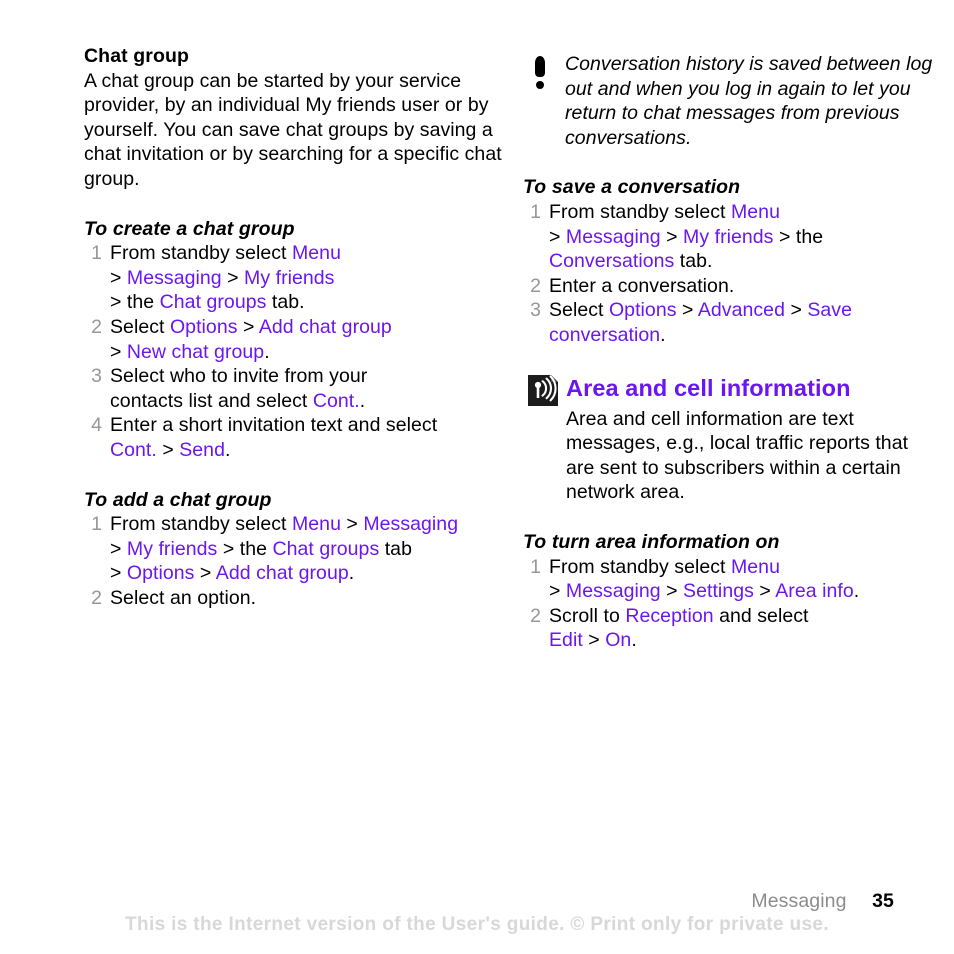  Describe the element at coordinates (669, 616) in the screenshot. I see `reception-link: Reception` at that location.